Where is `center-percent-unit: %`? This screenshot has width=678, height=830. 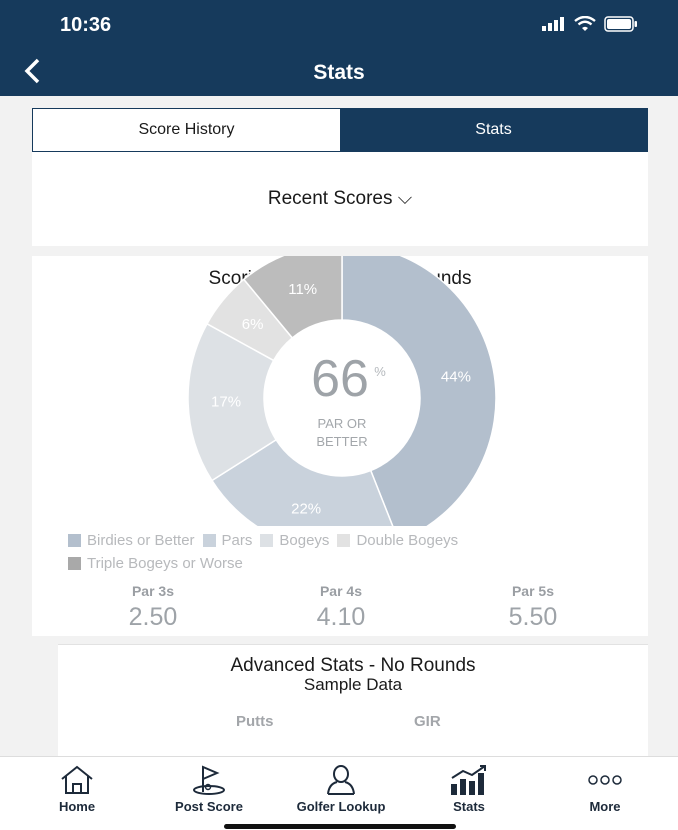 center-percent-unit: % is located at coordinates (380, 371).